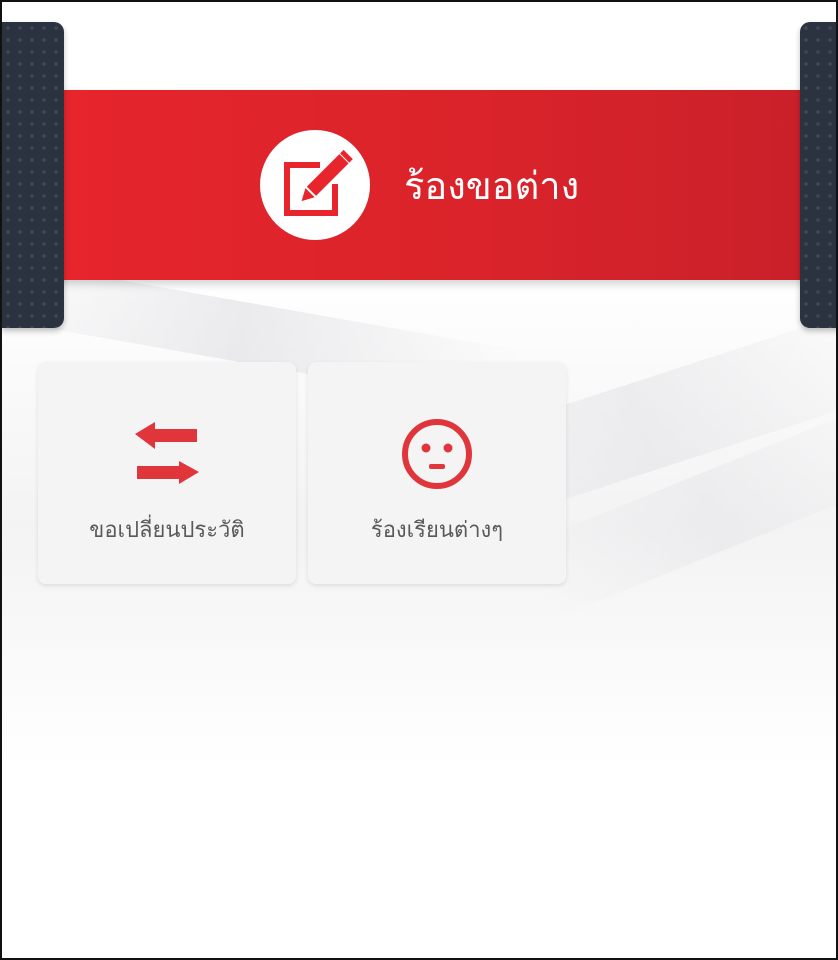  I want to click on edit-icon, so click(315, 185).